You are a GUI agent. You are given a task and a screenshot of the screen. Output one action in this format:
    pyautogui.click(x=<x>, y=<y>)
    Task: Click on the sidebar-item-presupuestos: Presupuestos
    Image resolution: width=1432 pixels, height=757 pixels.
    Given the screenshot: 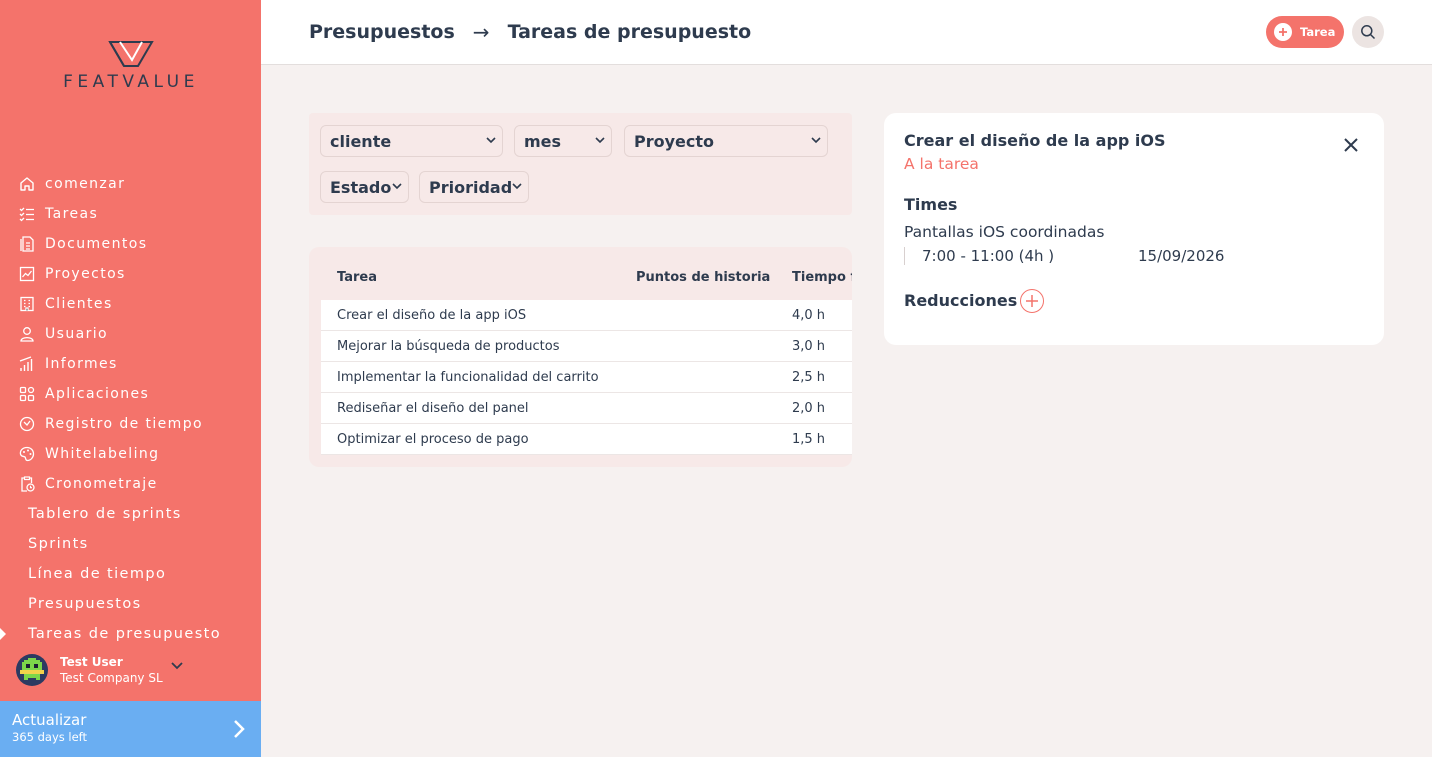 What is the action you would take?
    pyautogui.click(x=130, y=604)
    